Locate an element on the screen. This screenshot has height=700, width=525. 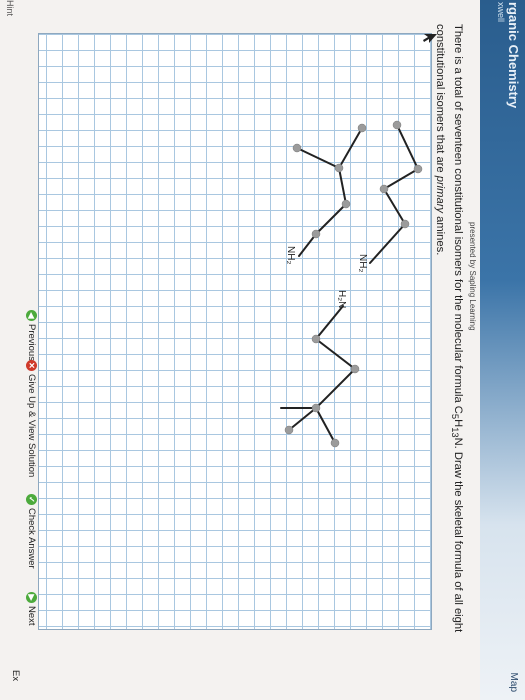
hint-label: Hint is located at coordinates (10, 8).